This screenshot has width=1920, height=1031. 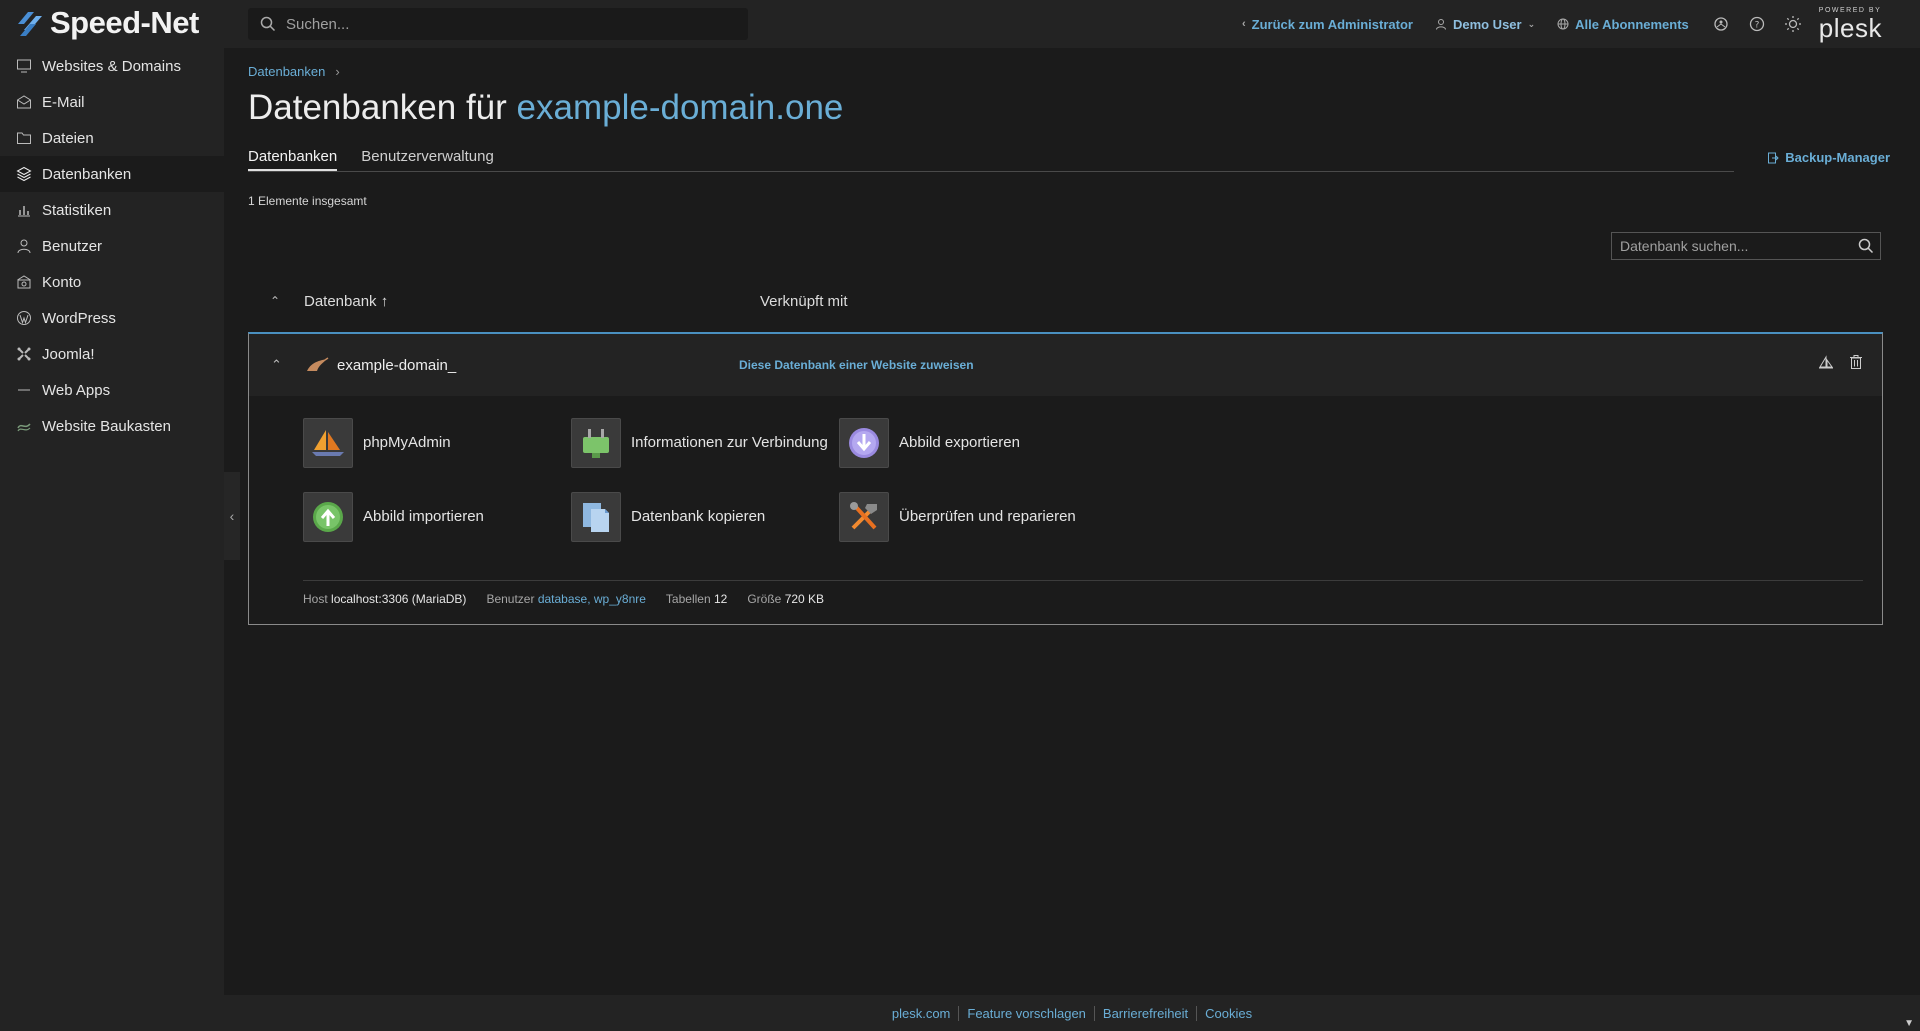 I want to click on breadcrumb: Datenbanken ›, so click(x=294, y=71).